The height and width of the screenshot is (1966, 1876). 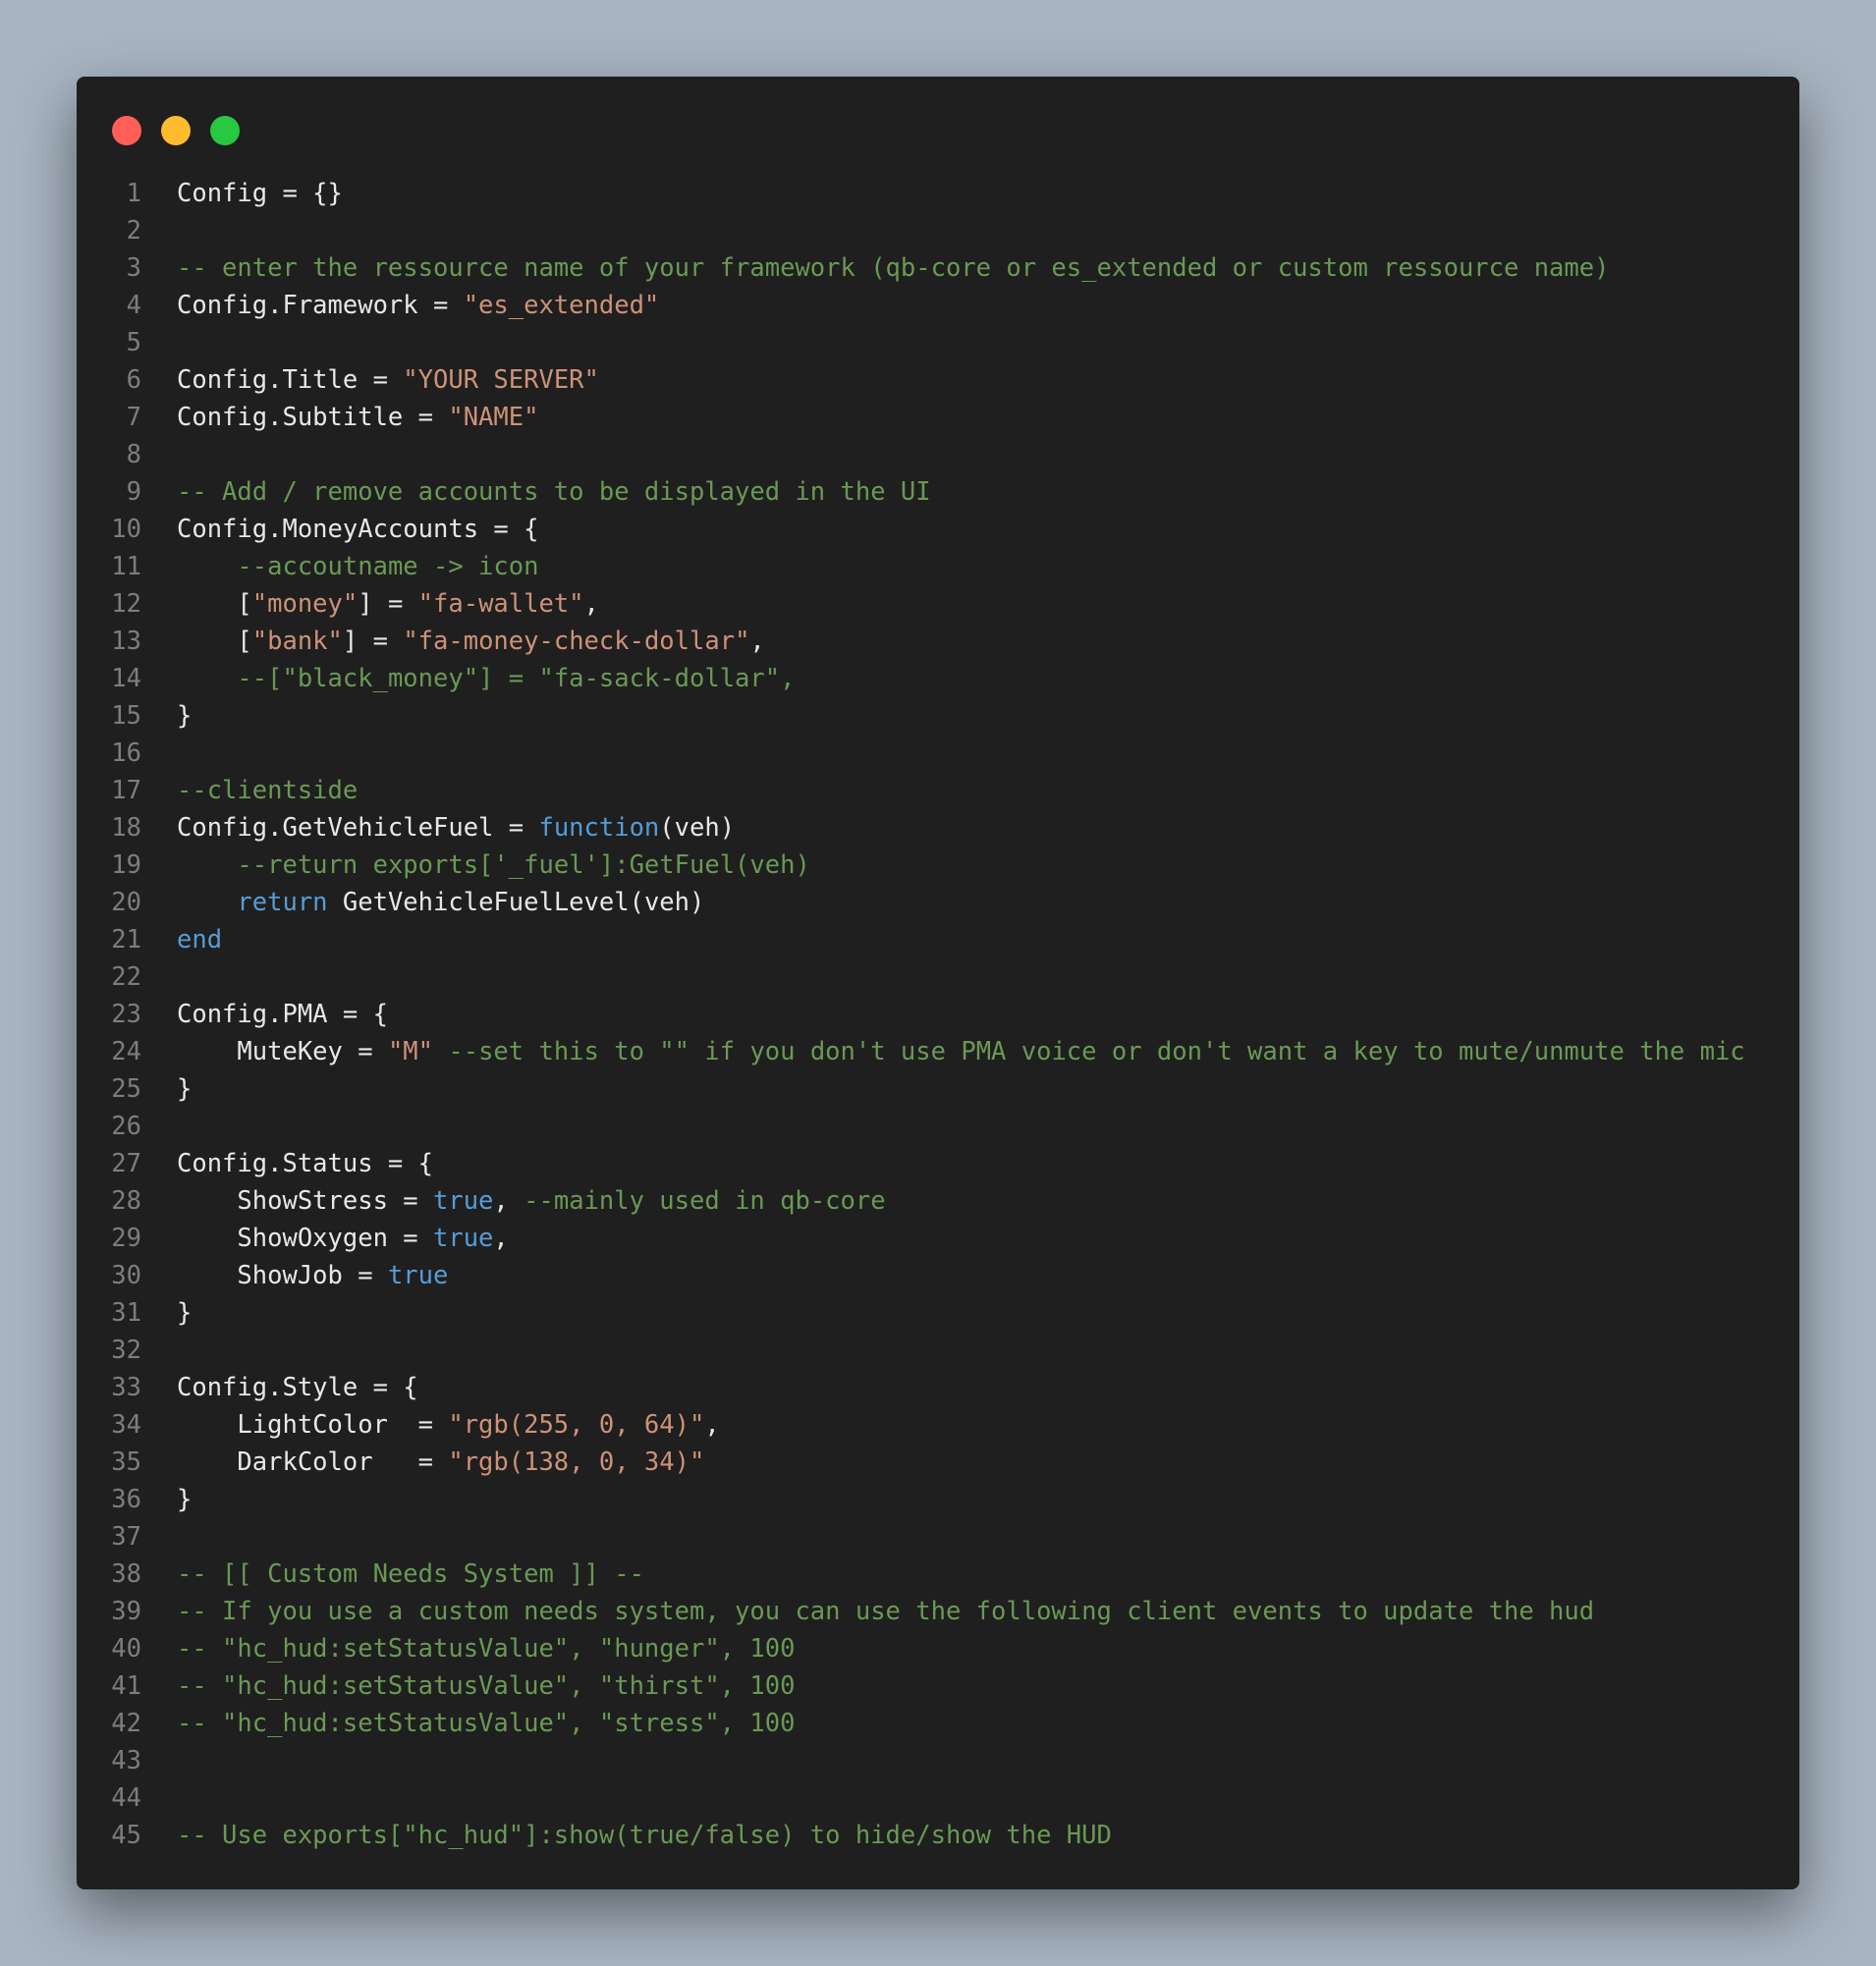 What do you see at coordinates (126, 1089) in the screenshot?
I see `line-number: 25` at bounding box center [126, 1089].